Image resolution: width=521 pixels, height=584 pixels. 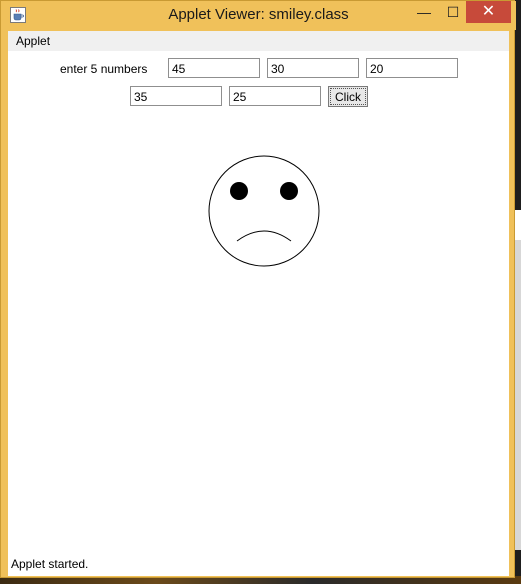 What do you see at coordinates (258, 41) in the screenshot?
I see `menu-bar: Applet` at bounding box center [258, 41].